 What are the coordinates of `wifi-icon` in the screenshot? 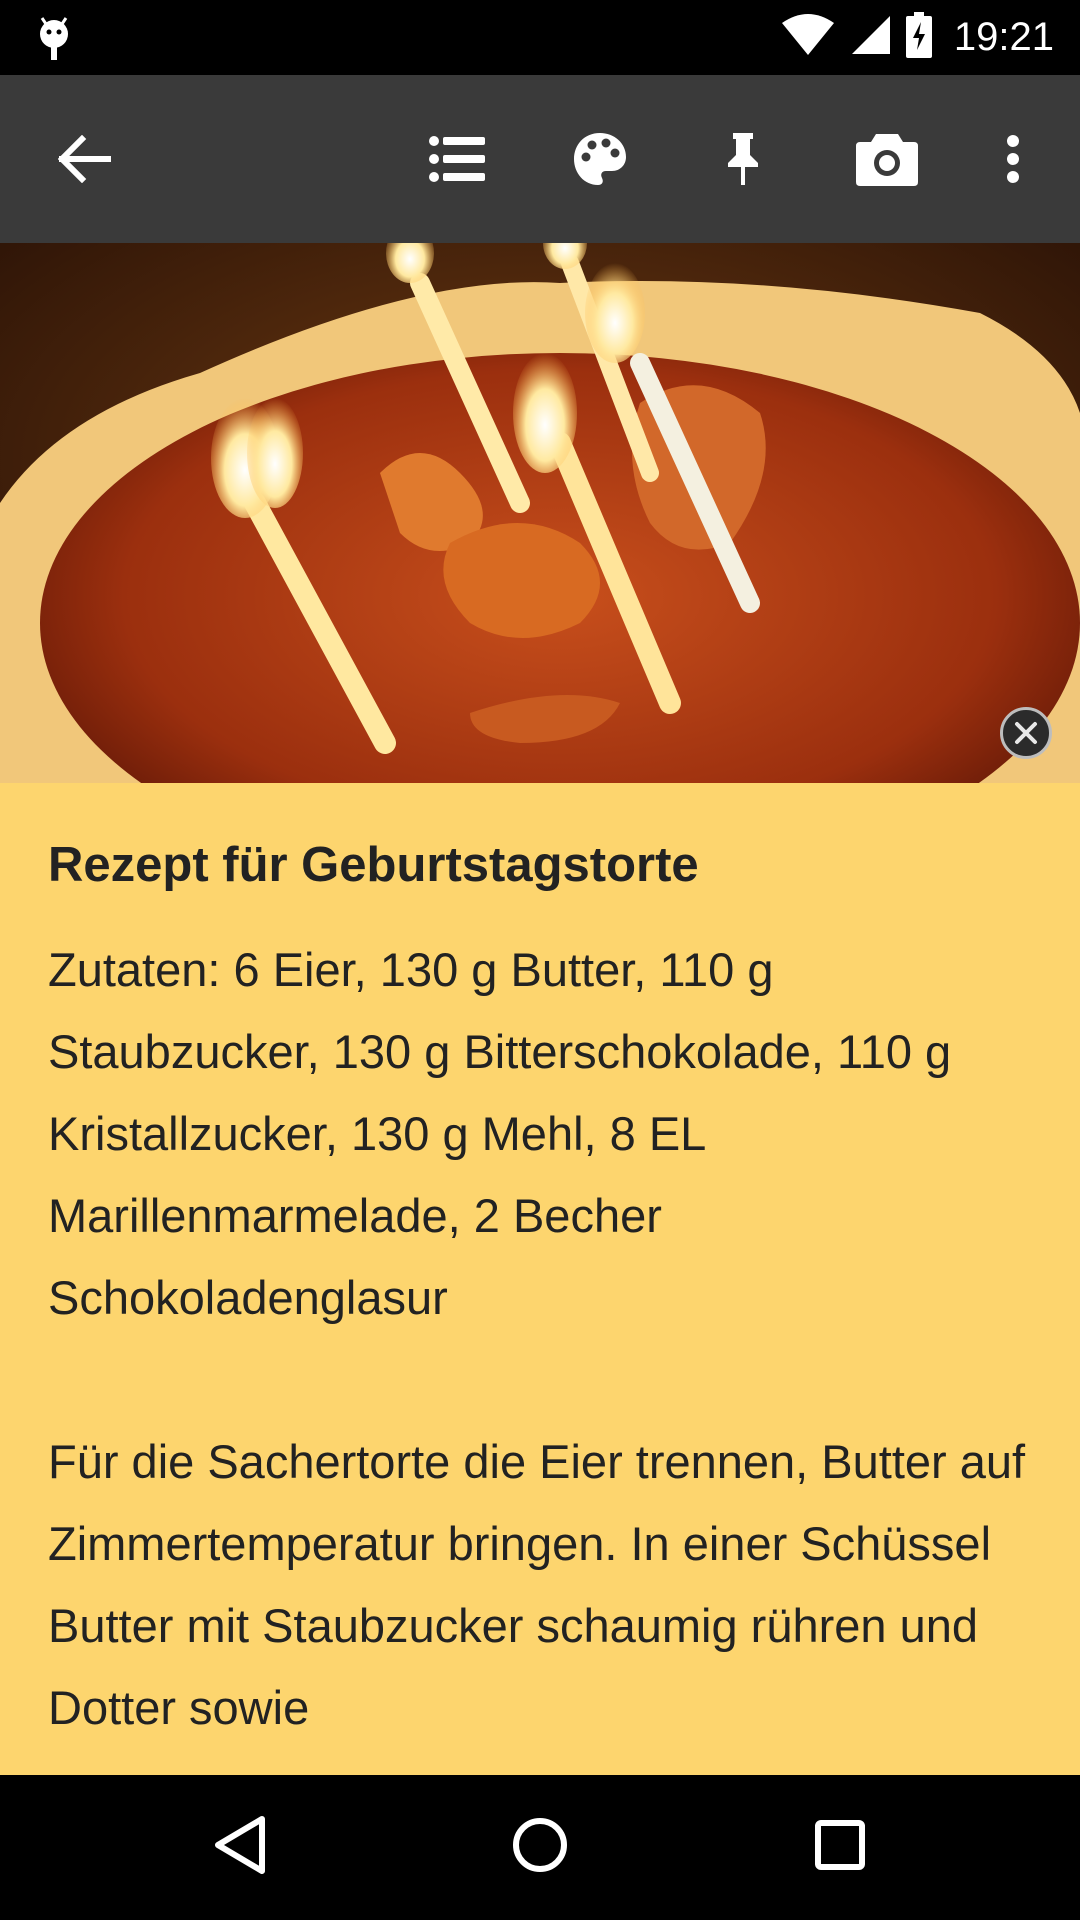 It's located at (808, 37).